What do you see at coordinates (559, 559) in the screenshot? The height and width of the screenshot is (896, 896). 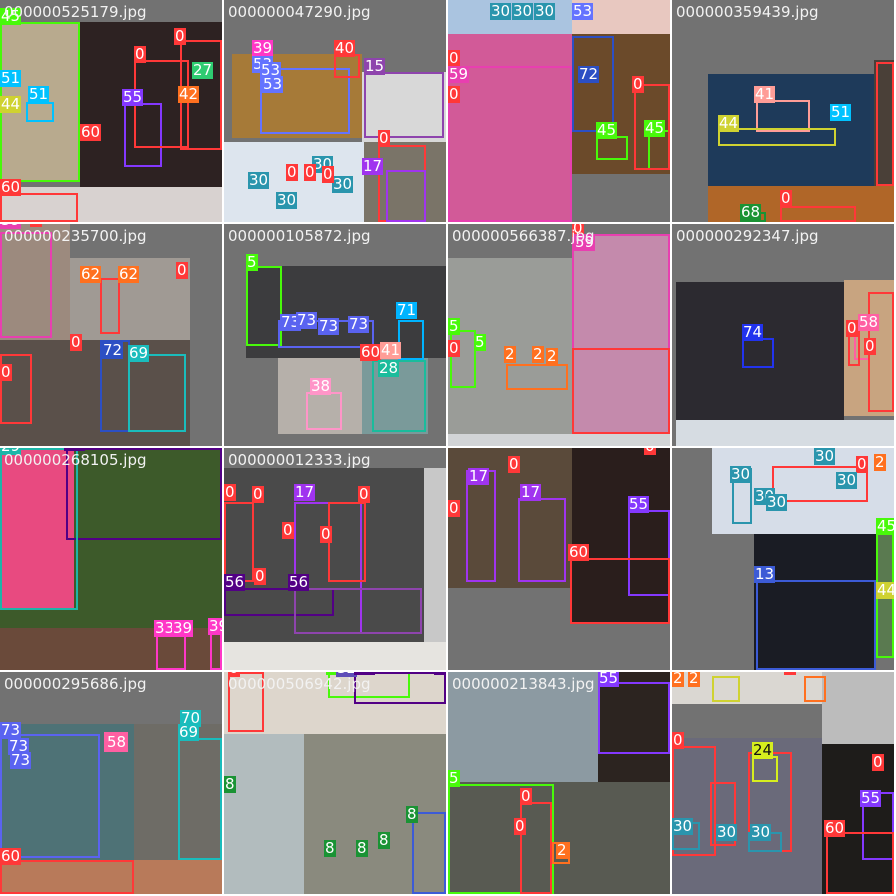 I see `mosaic-tile: 17 17 0 0 0 55 60` at bounding box center [559, 559].